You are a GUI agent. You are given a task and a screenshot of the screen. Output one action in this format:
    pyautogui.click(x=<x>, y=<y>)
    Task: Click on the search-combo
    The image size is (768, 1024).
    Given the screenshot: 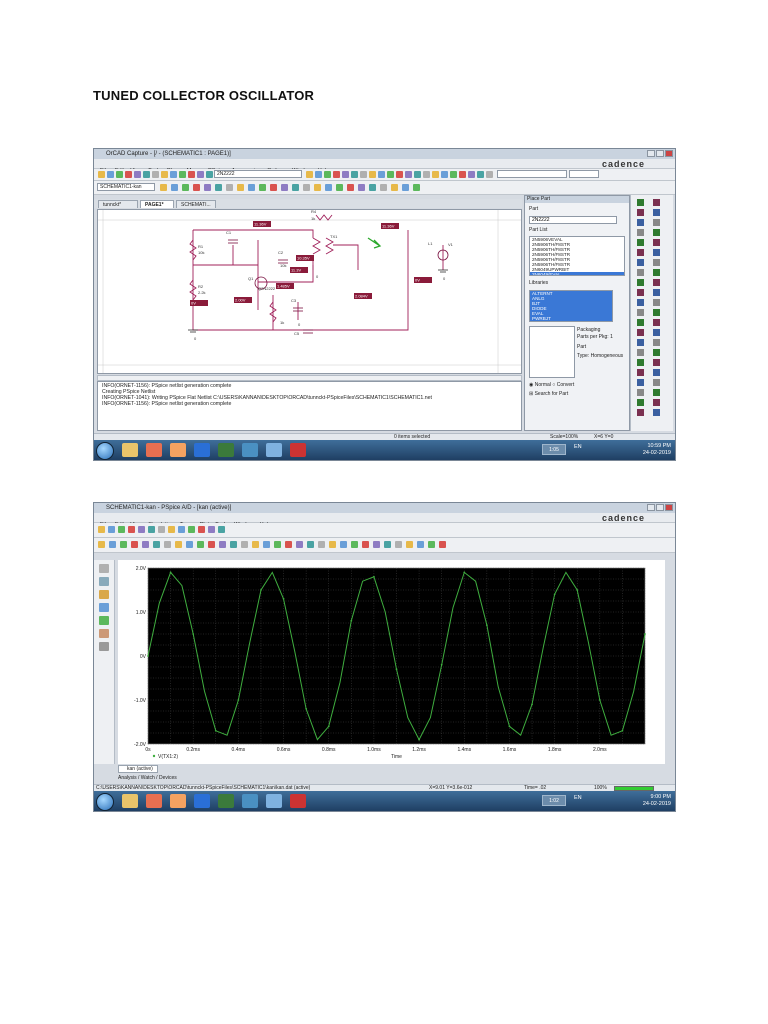 What is the action you would take?
    pyautogui.click(x=532, y=174)
    